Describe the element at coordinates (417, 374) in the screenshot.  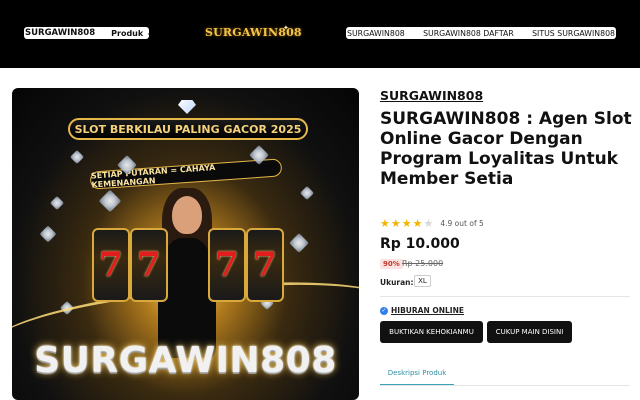
I see `tab-deskripsi-produk: Deskripsi Produk` at that location.